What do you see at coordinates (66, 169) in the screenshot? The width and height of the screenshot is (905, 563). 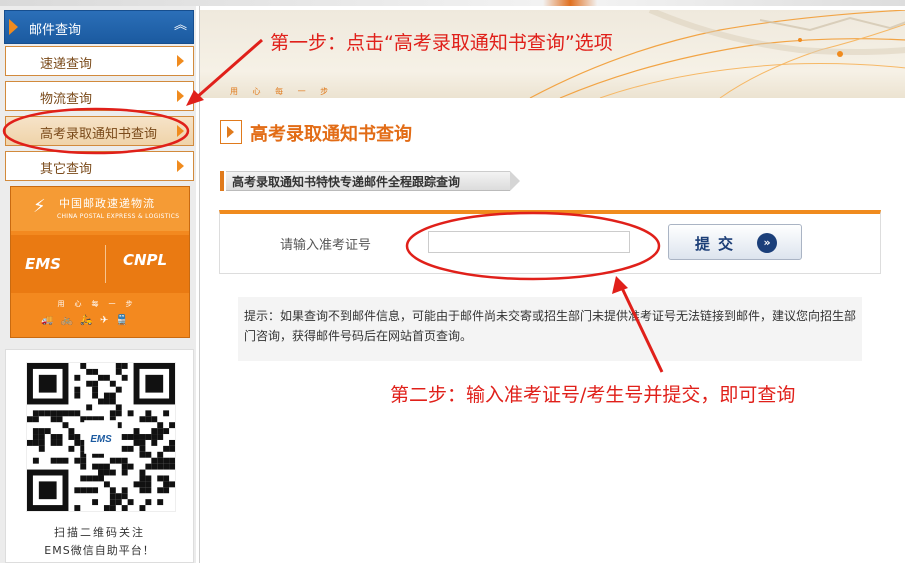 I see `sidebar-item-label: 其它查询` at bounding box center [66, 169].